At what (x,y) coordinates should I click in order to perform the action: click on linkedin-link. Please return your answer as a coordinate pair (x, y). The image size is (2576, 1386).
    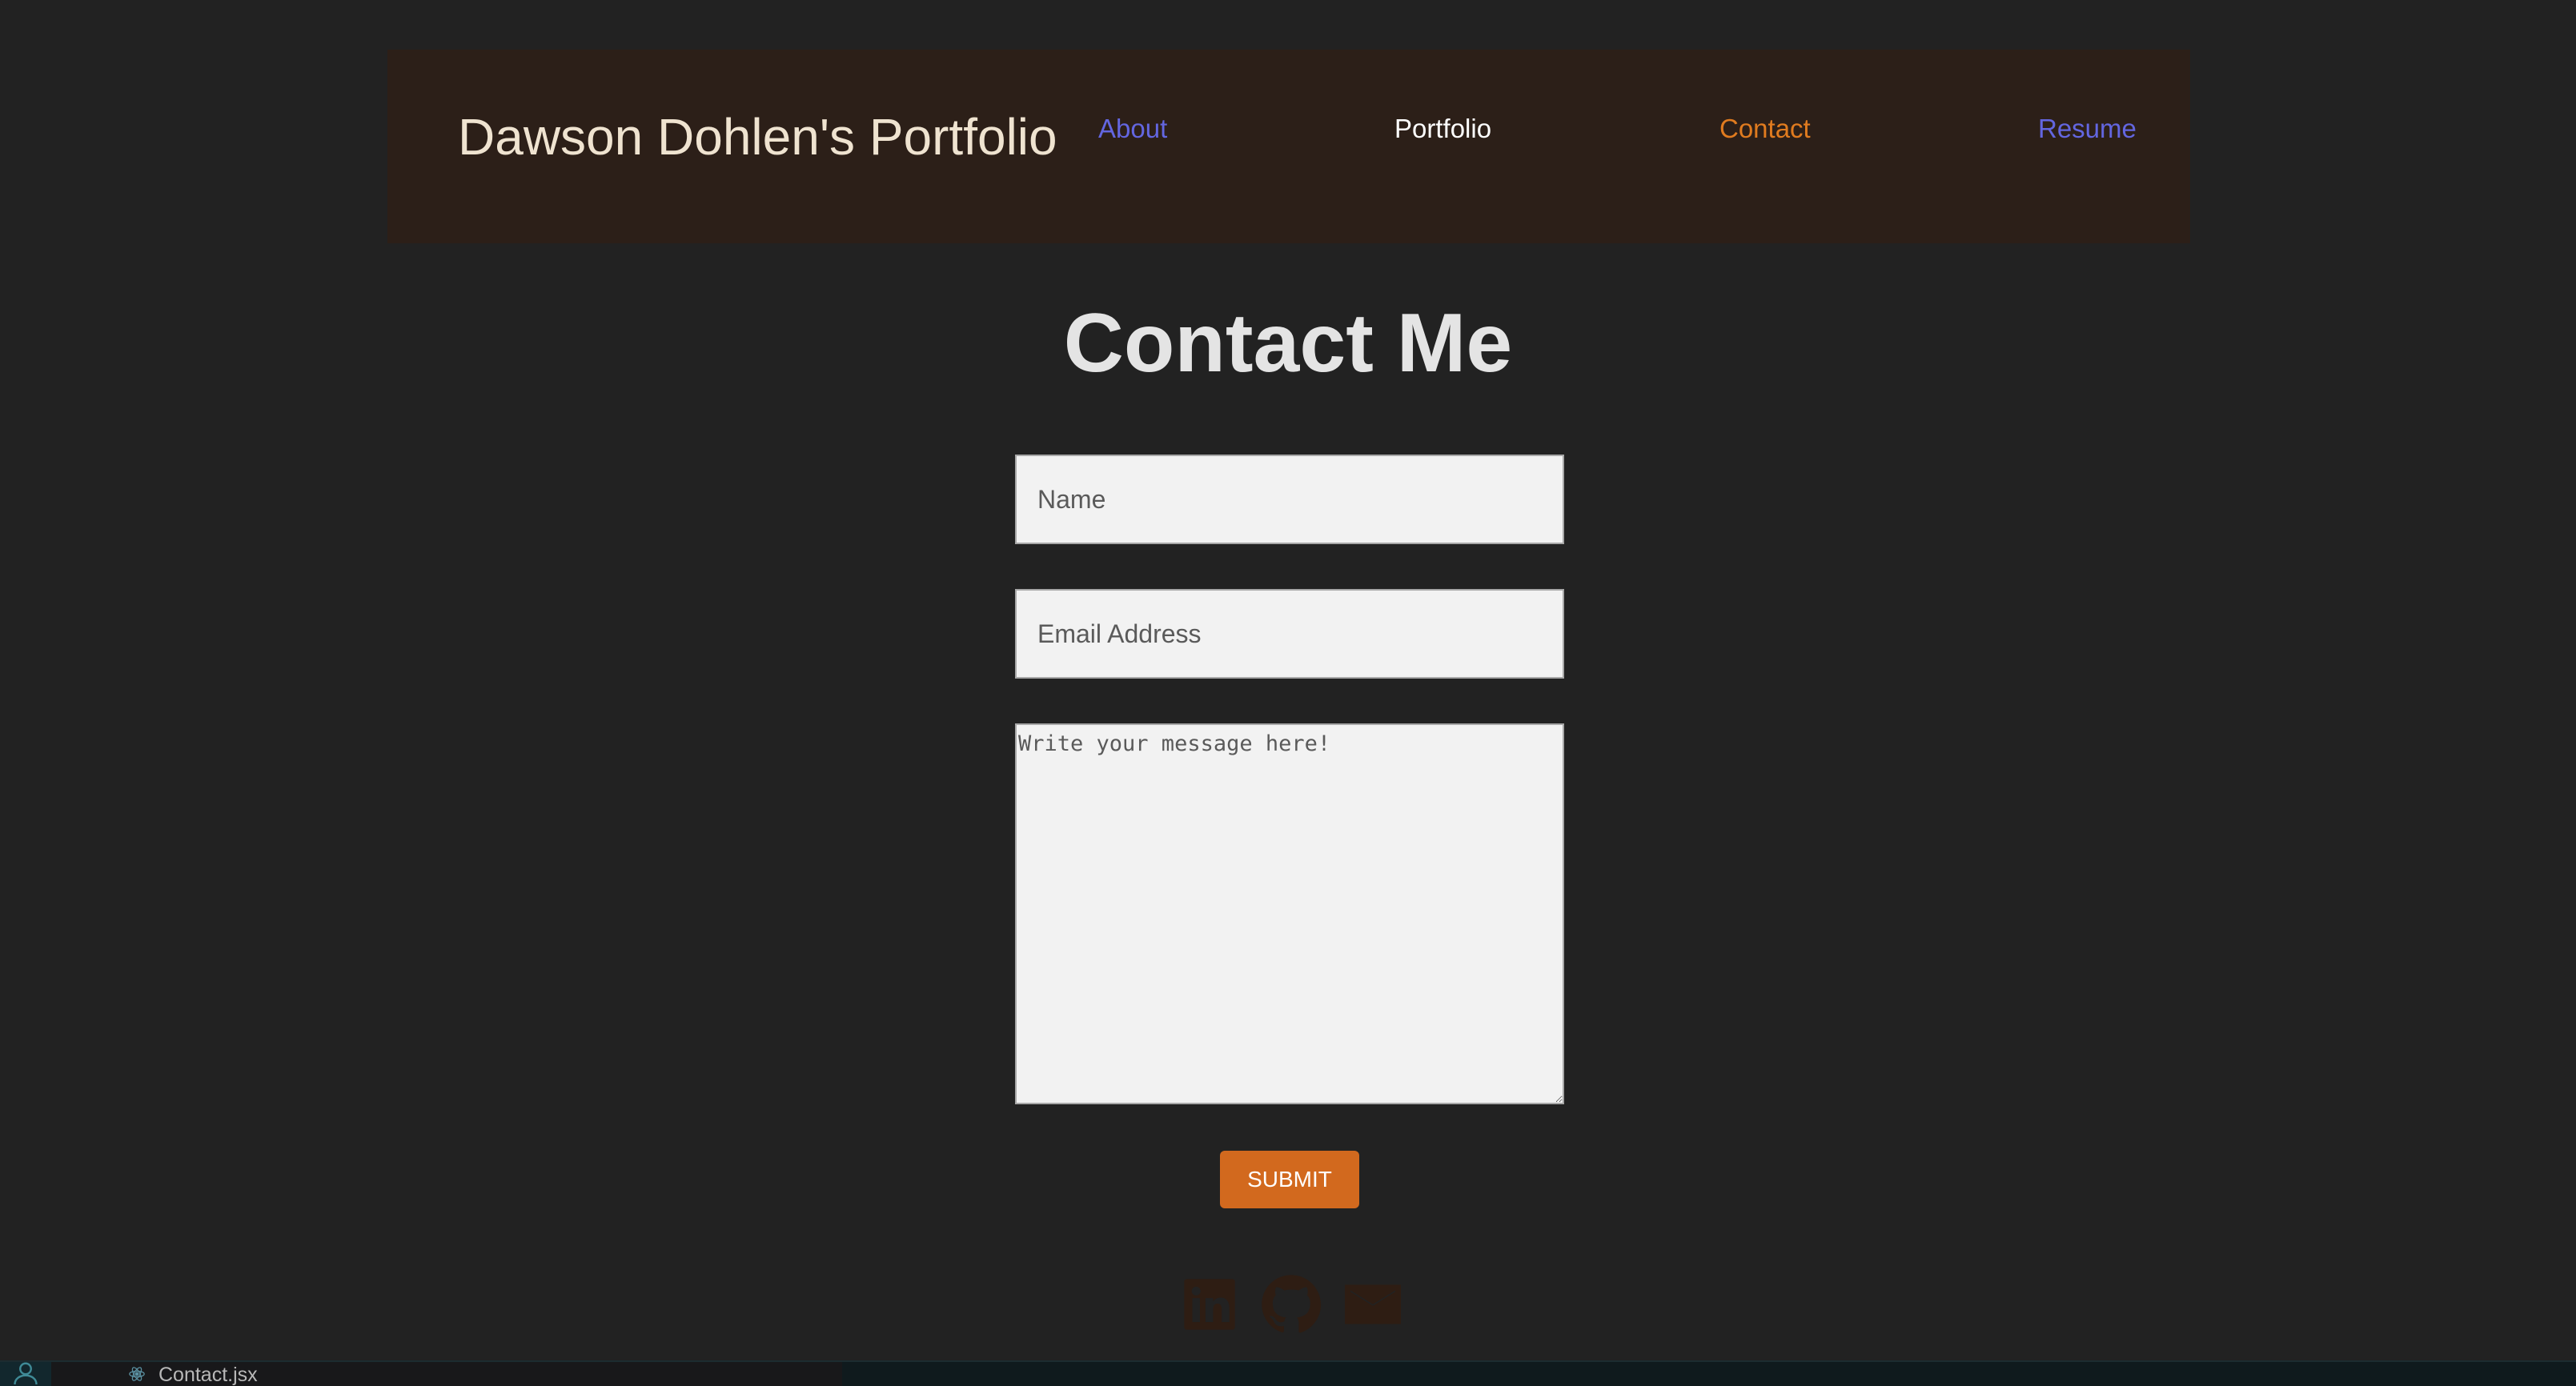
    Looking at the image, I should click on (1209, 1304).